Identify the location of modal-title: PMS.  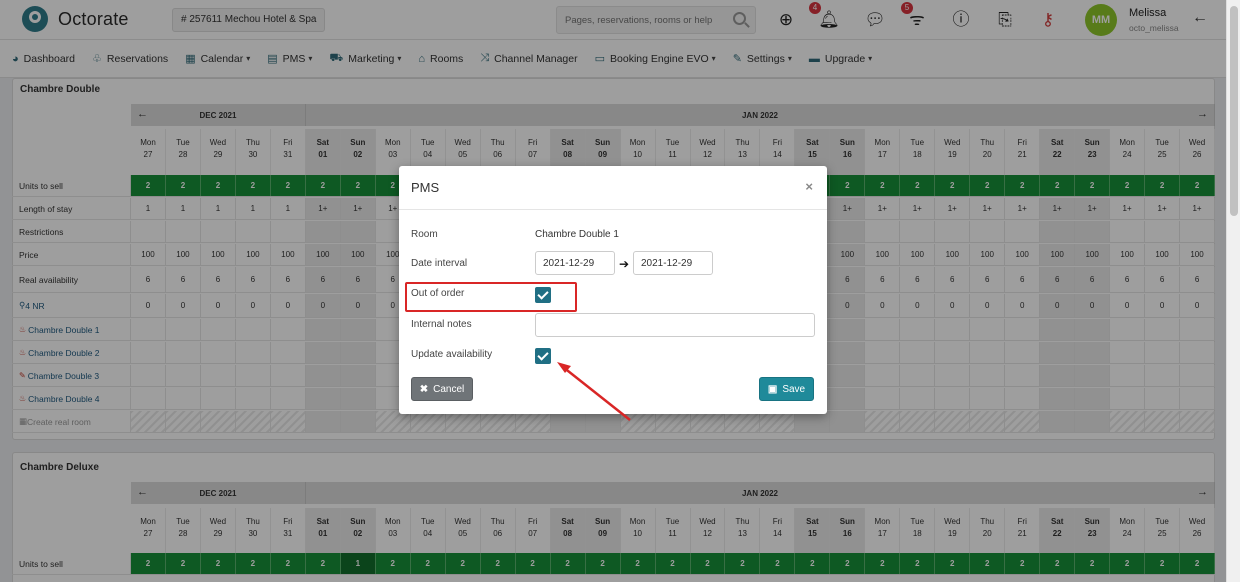
(425, 187).